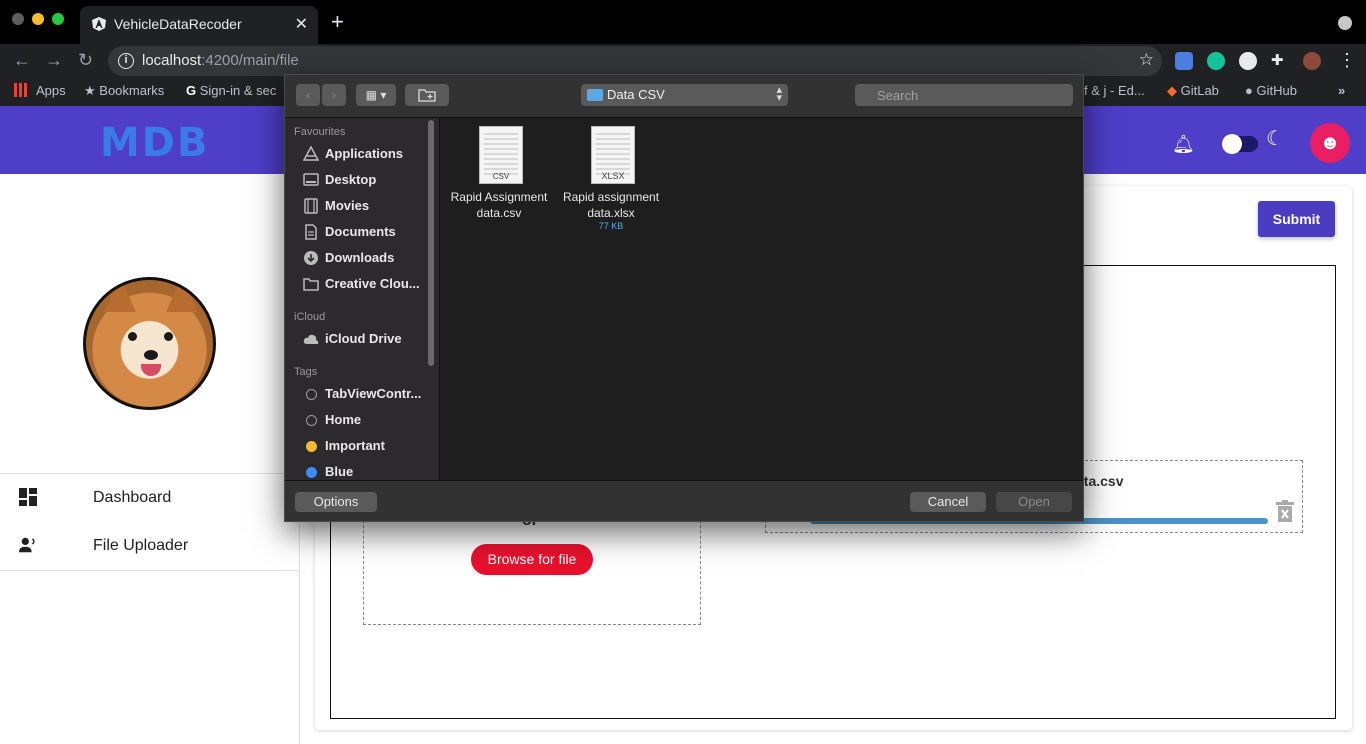 This screenshot has height=744, width=1366. I want to click on file-item-csv: CSV Rapid Assignment data.csv, so click(499, 181).